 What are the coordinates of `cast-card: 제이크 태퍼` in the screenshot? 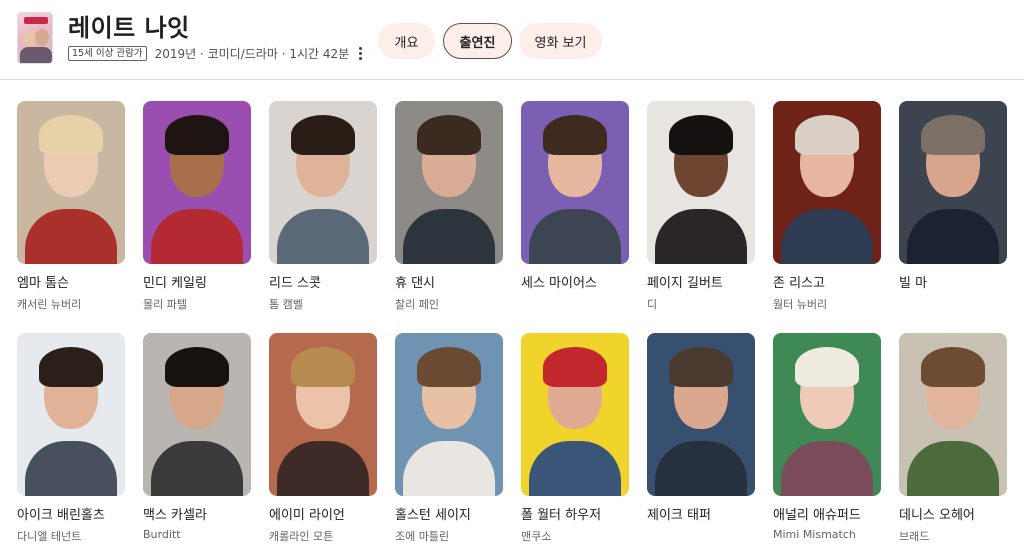 It's located at (701, 442).